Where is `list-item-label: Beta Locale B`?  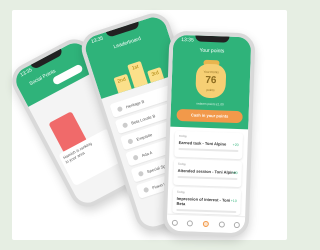 list-item-label: Beta Locale B is located at coordinates (143, 119).